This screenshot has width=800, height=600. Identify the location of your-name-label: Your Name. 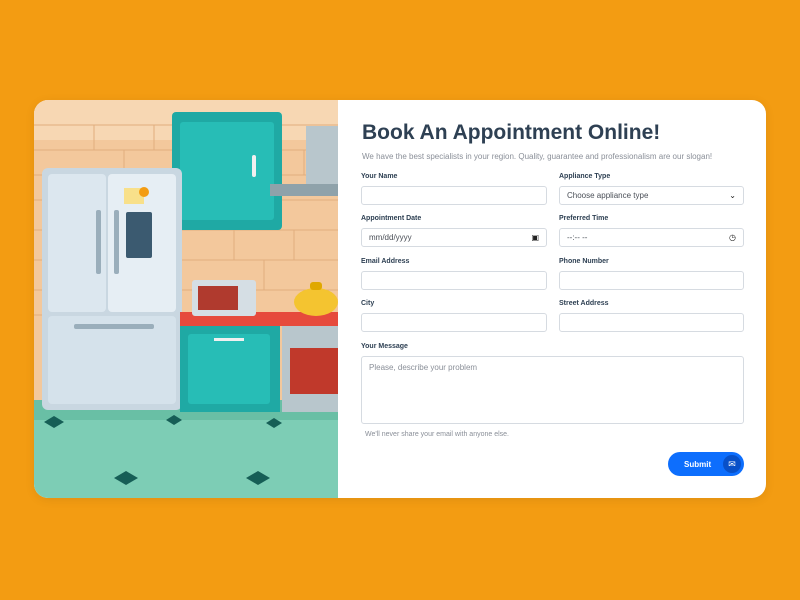
(379, 176).